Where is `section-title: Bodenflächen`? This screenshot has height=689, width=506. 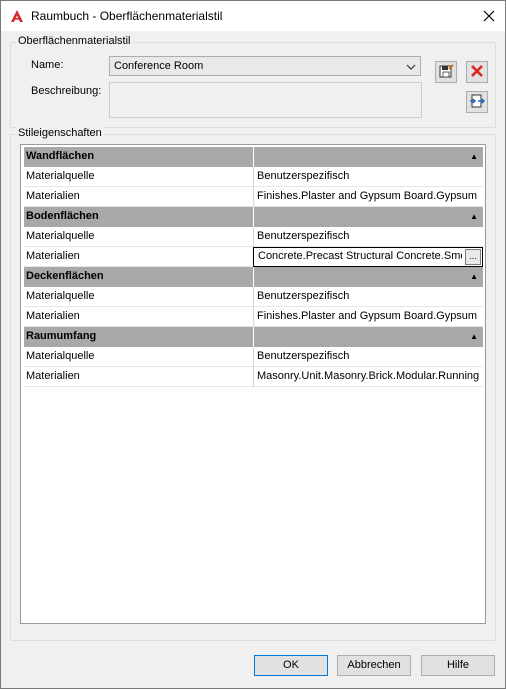 section-title: Bodenflächen is located at coordinates (138, 217).